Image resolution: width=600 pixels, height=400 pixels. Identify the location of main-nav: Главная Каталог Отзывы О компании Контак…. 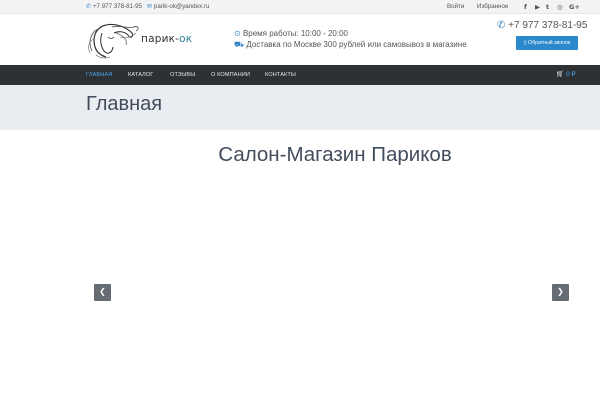
(300, 75).